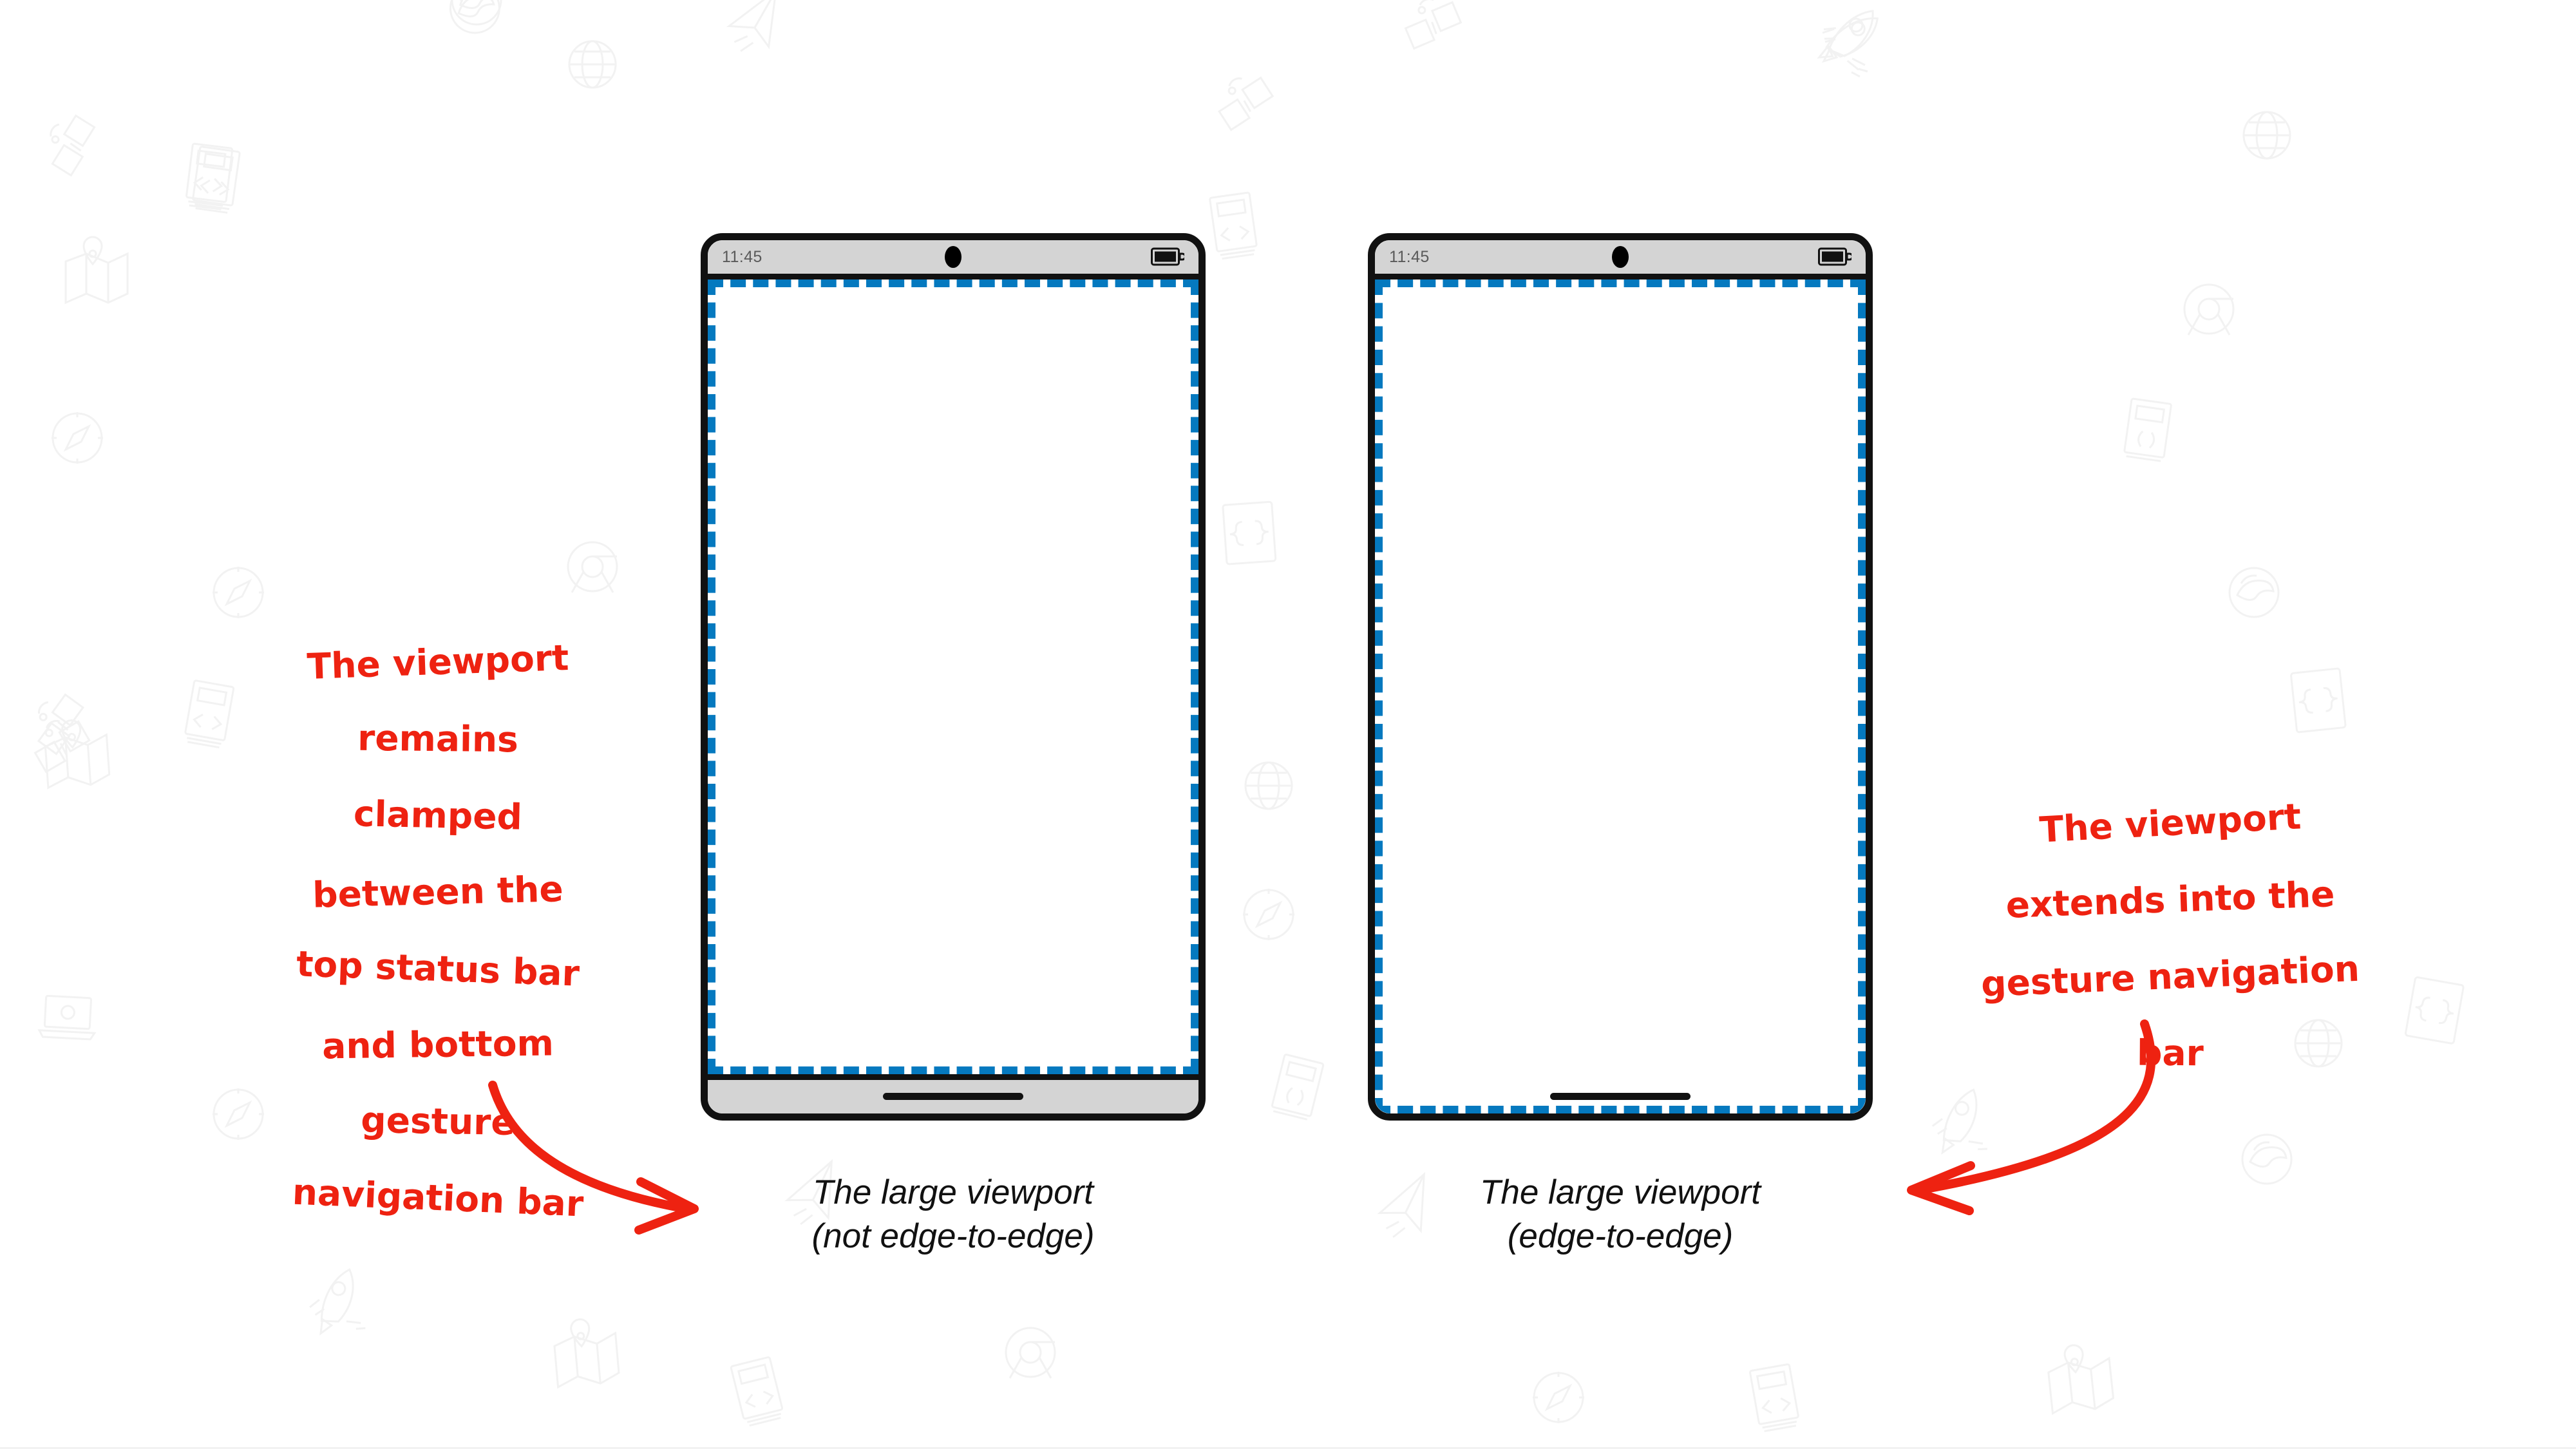 This screenshot has height=1449, width=2576. Describe the element at coordinates (2170, 900) in the screenshot. I see `annotation-right-line-2: extends into the` at that location.